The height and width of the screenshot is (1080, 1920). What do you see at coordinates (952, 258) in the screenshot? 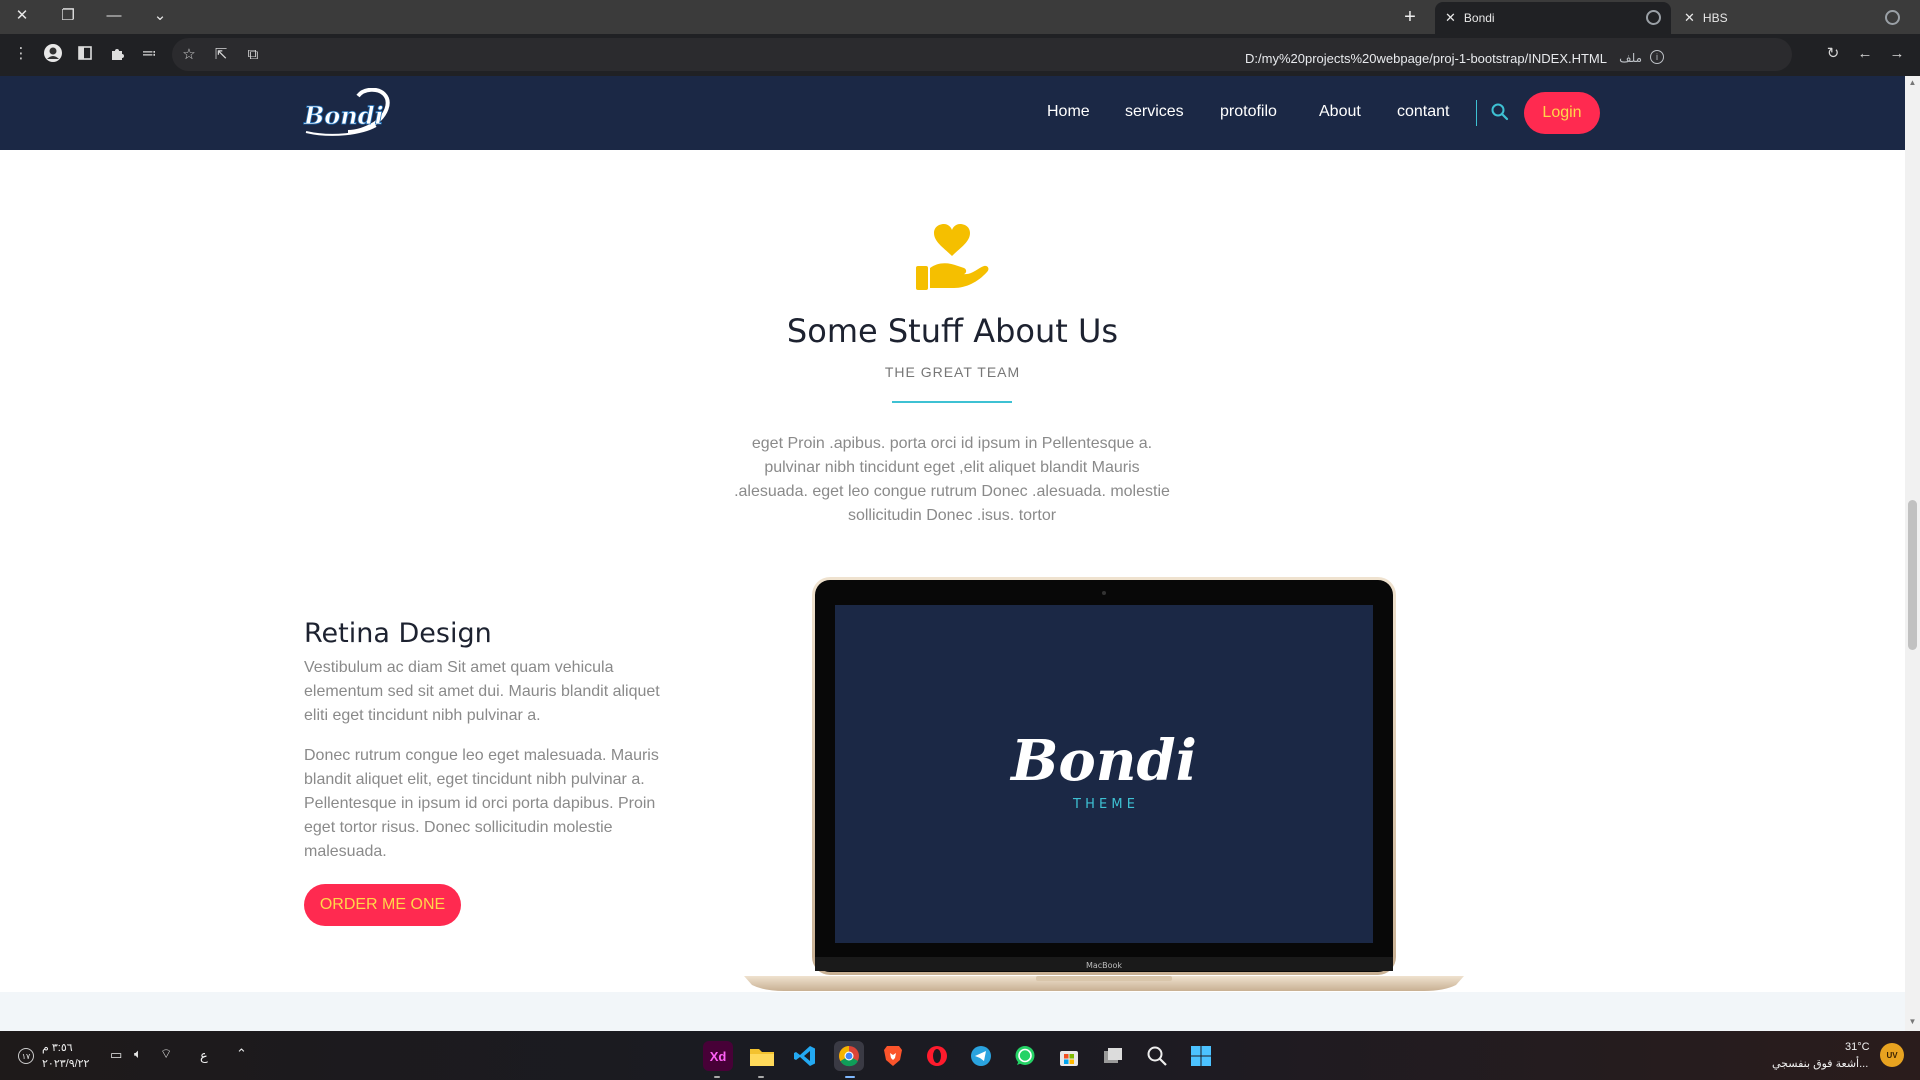
I see `heart-hand-icon` at bounding box center [952, 258].